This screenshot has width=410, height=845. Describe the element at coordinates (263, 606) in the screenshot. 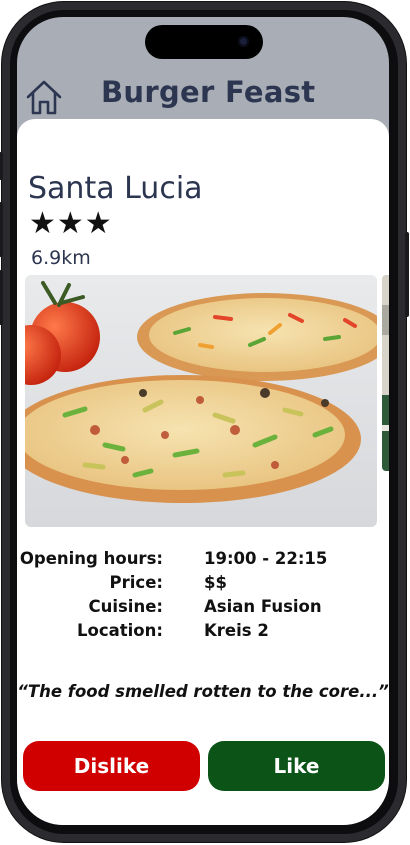

I see `detail-value: Asian Fusion` at that location.